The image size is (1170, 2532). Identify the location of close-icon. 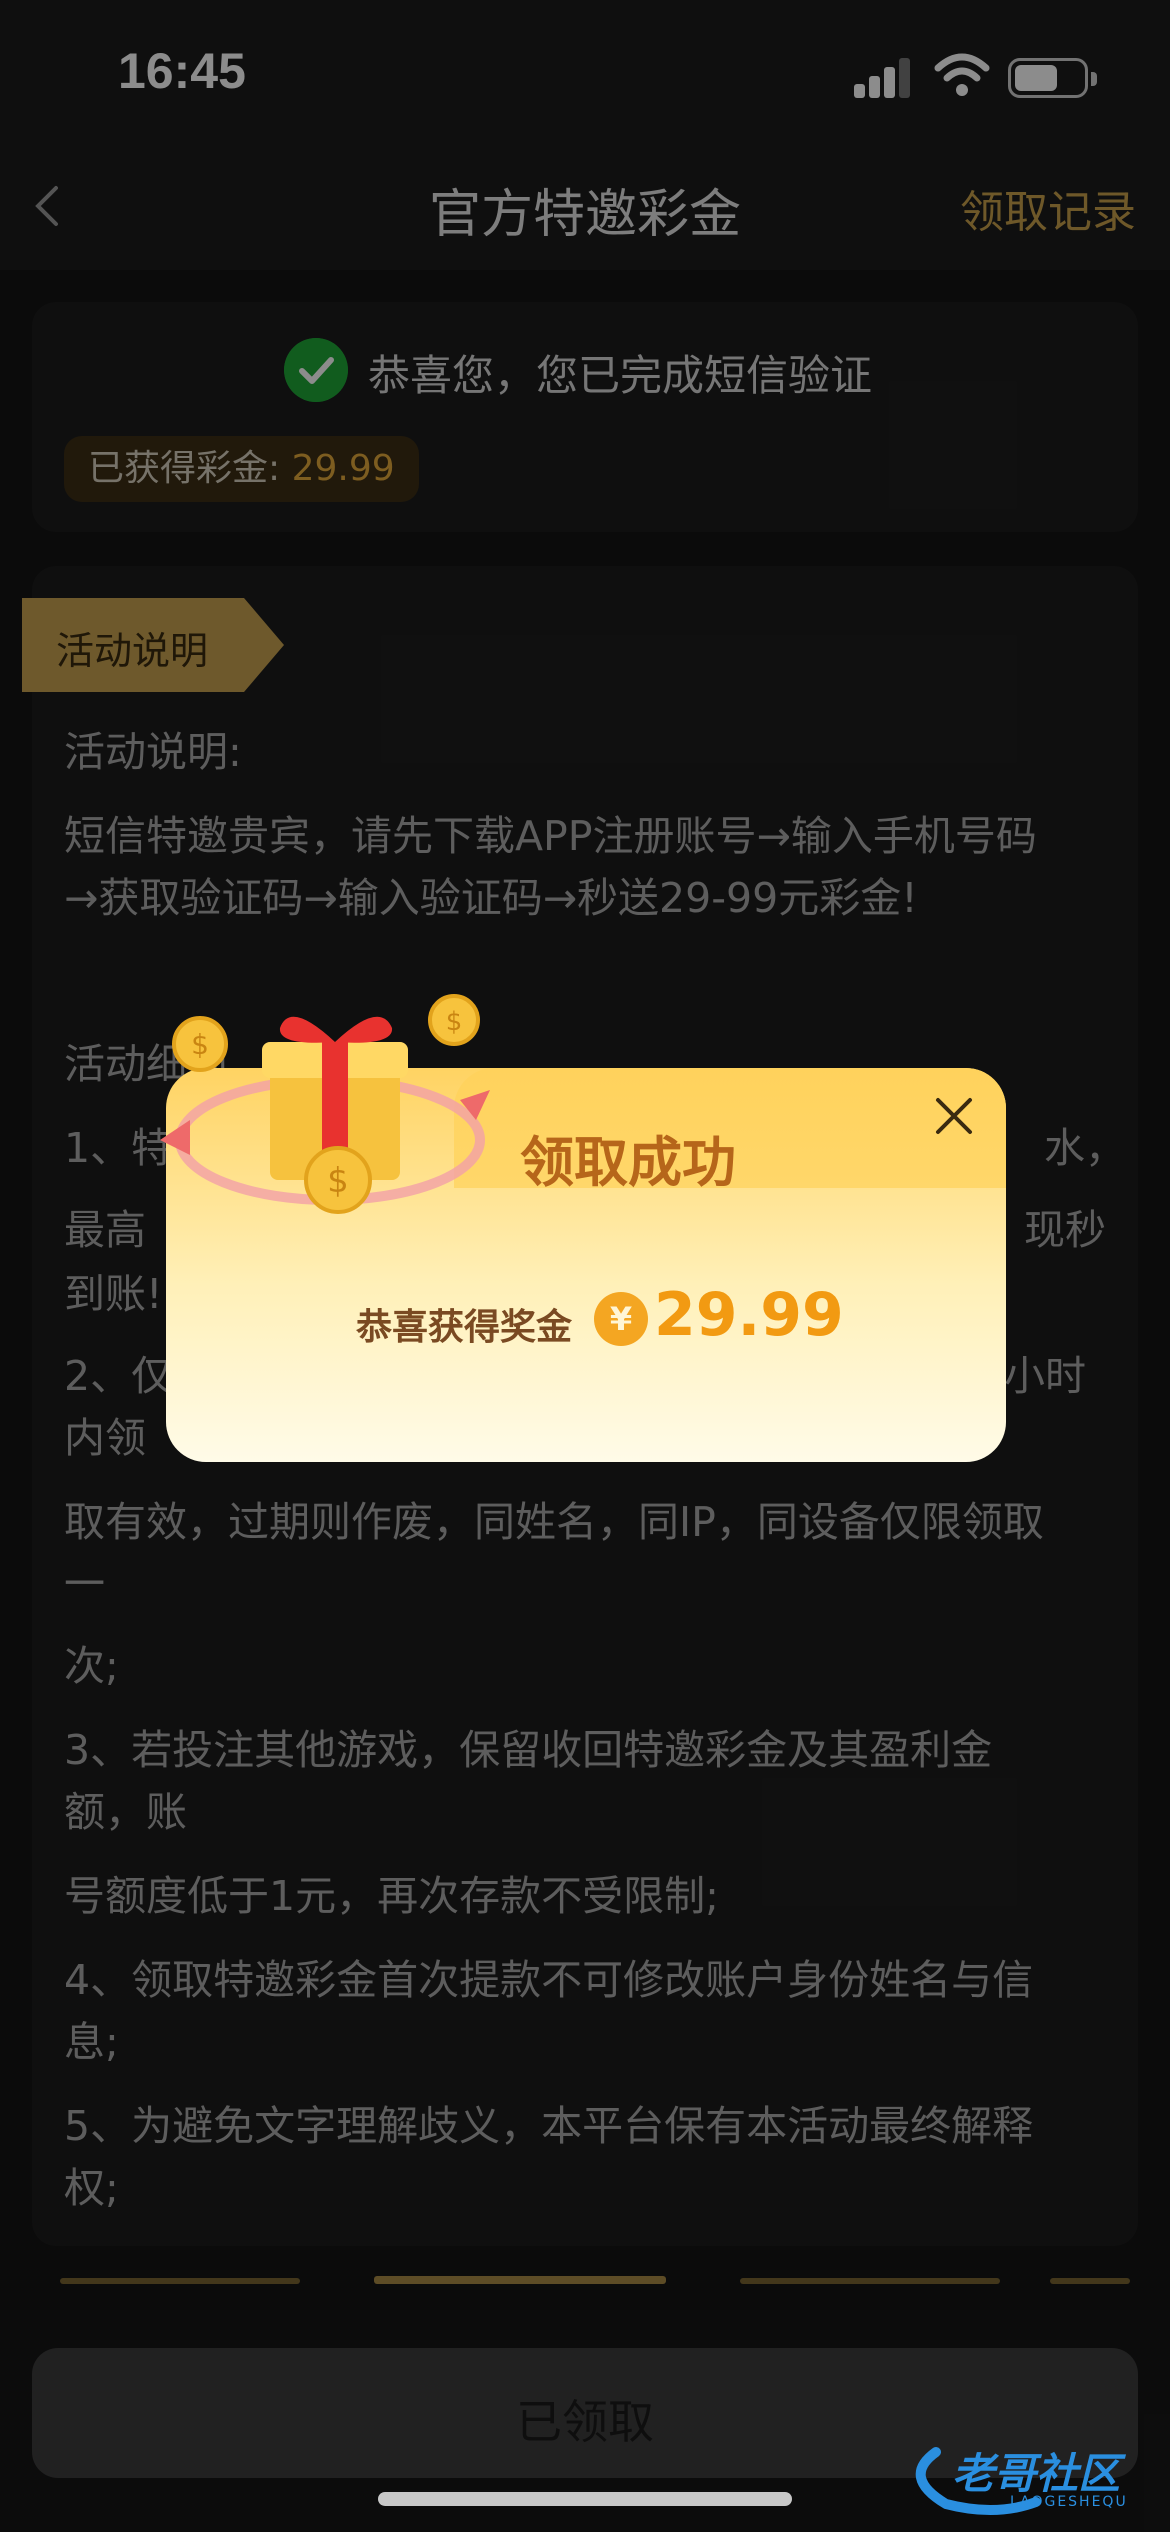
(954, 1116).